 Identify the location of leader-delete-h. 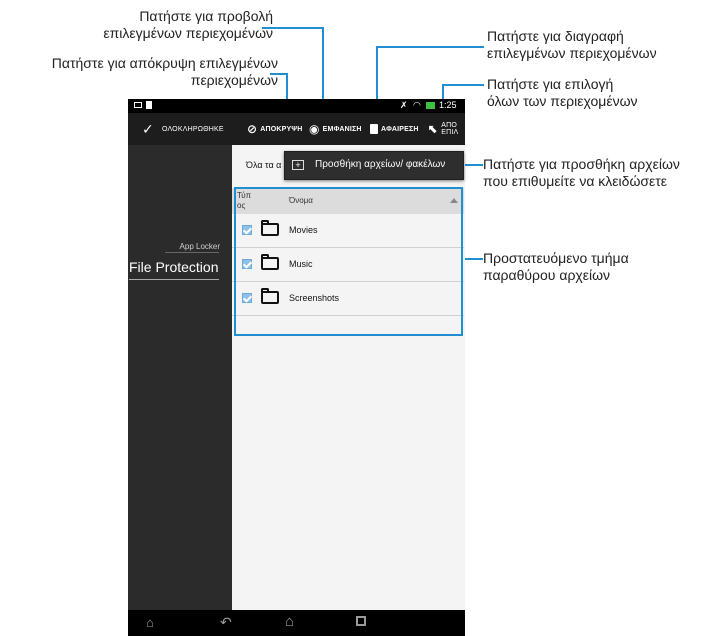
(430, 47).